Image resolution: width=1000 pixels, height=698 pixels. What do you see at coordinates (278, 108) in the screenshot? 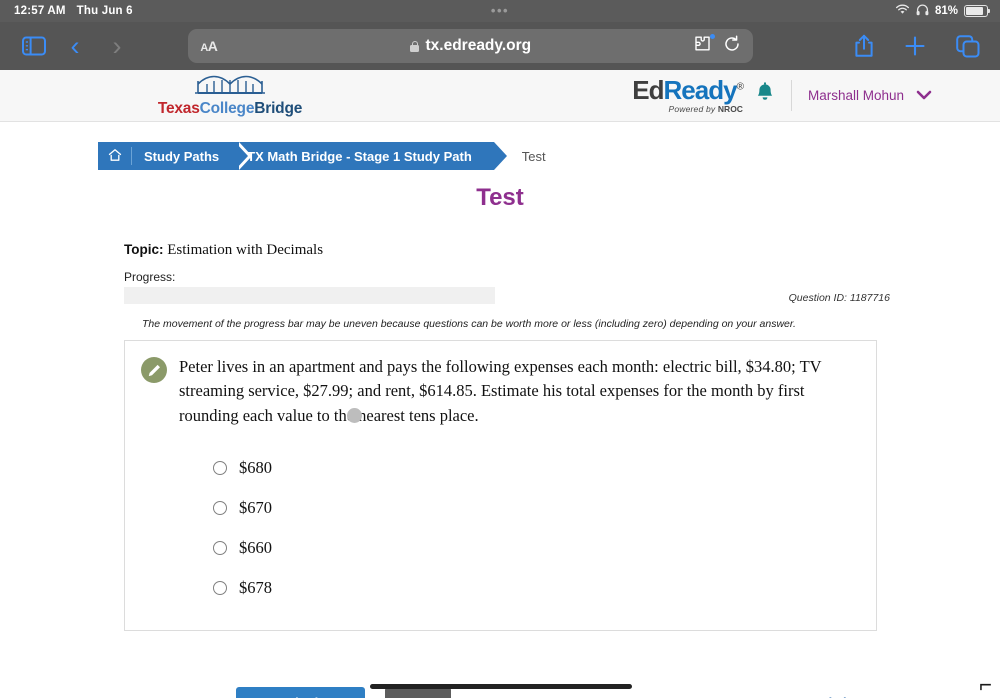
I see `logo-bridge: Bridge` at bounding box center [278, 108].